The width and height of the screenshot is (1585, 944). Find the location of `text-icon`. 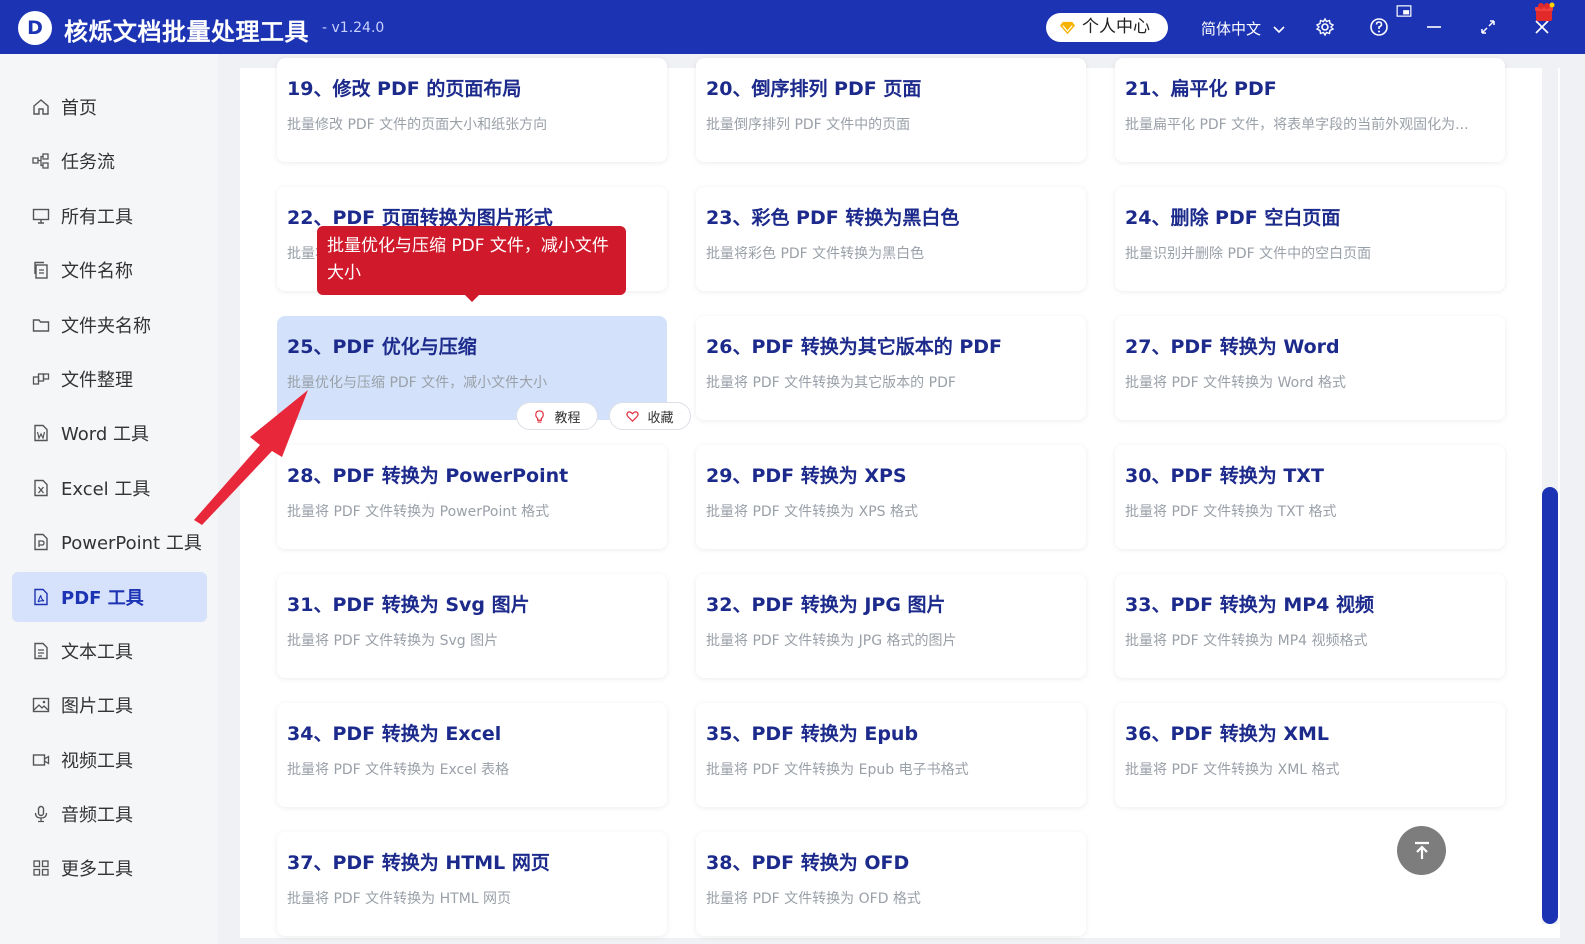

text-icon is located at coordinates (41, 651).